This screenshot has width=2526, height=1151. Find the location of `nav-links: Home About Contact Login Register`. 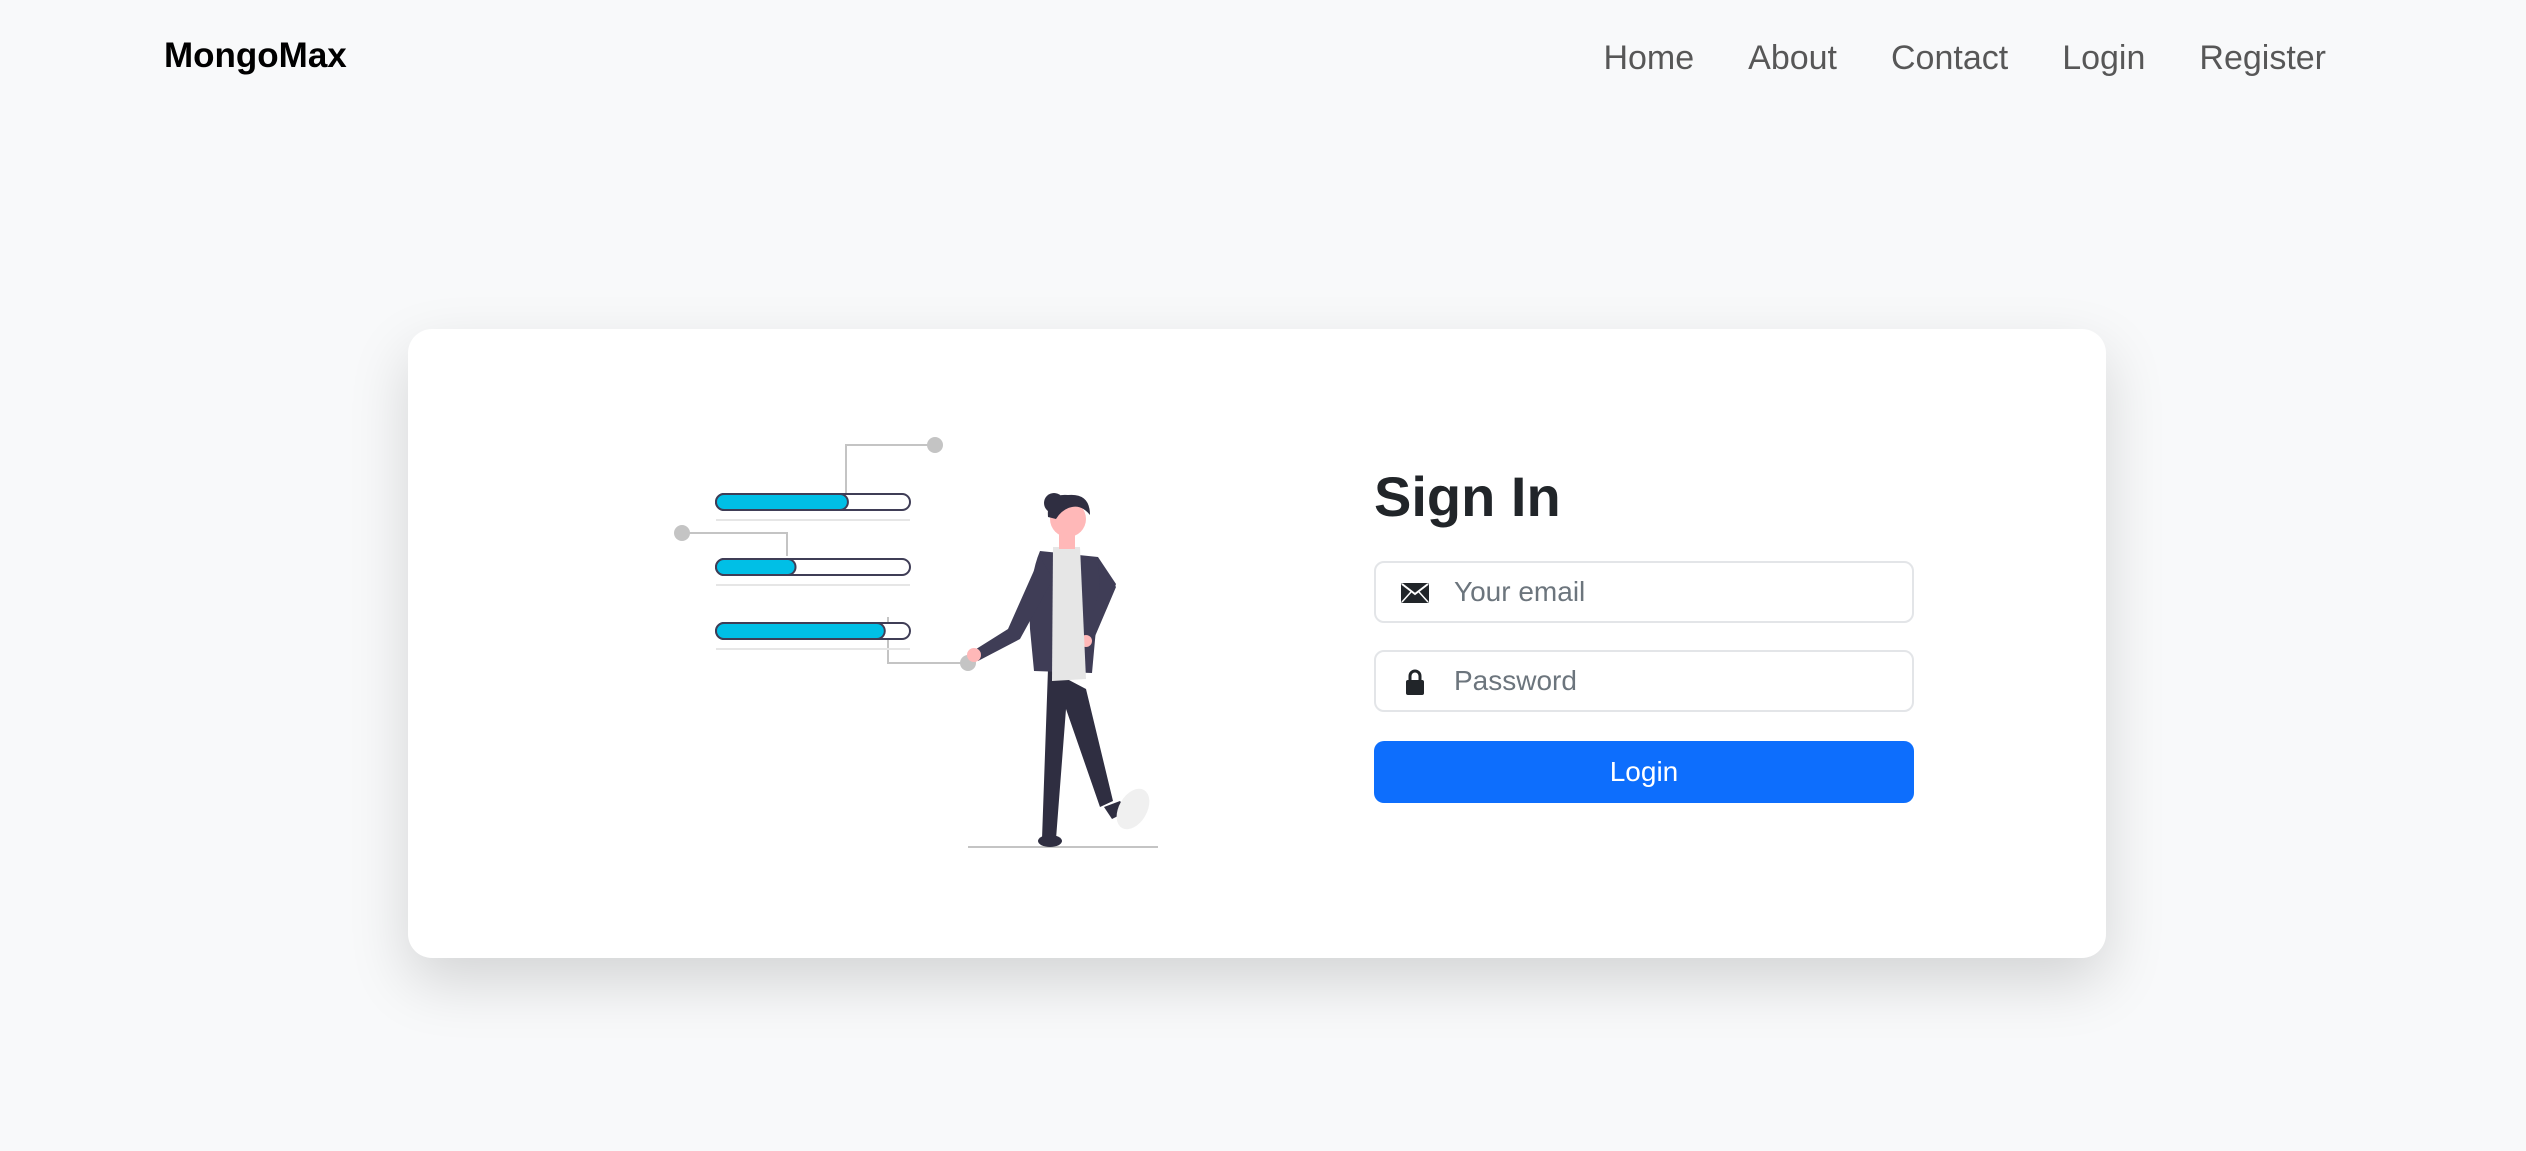

nav-links: Home About Contact Login Register is located at coordinates (1951, 58).